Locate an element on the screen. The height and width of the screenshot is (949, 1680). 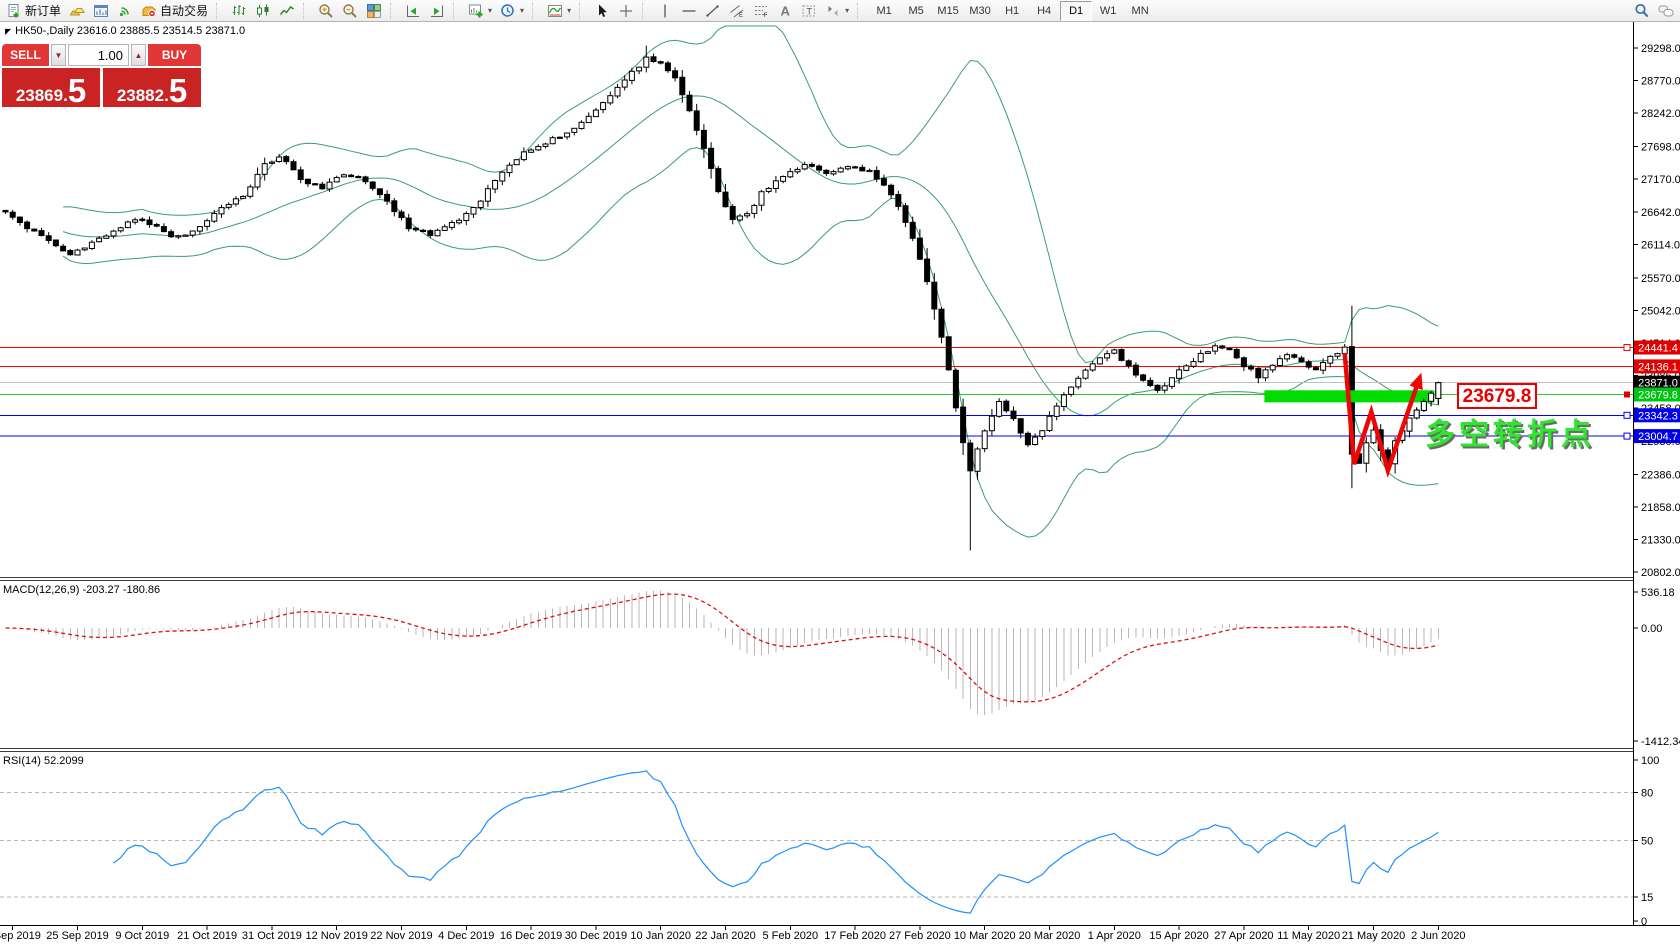
svg-text: 25042.0 is located at coordinates (1660, 312).